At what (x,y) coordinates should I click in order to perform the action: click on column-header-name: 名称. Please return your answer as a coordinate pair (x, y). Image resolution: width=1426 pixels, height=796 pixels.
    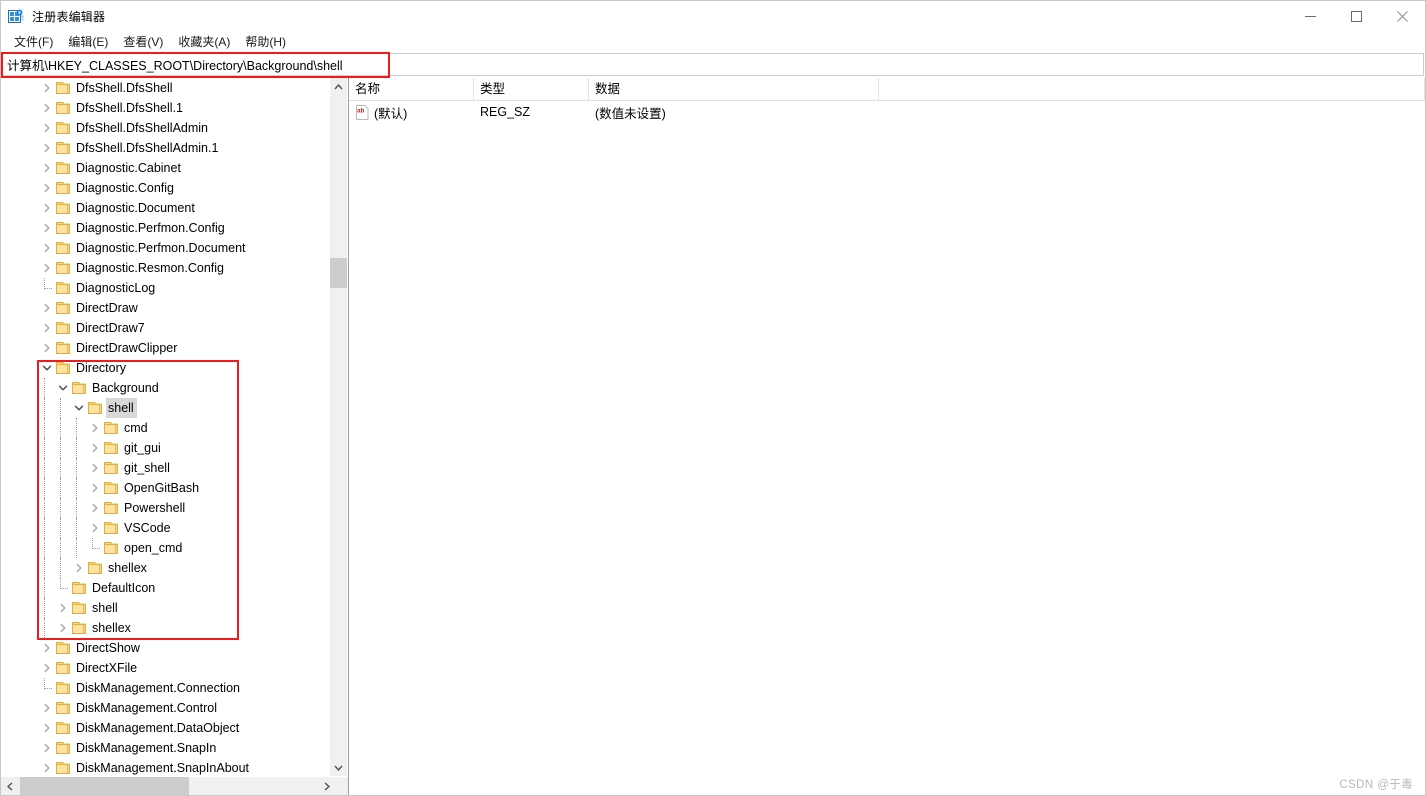
    Looking at the image, I should click on (411, 89).